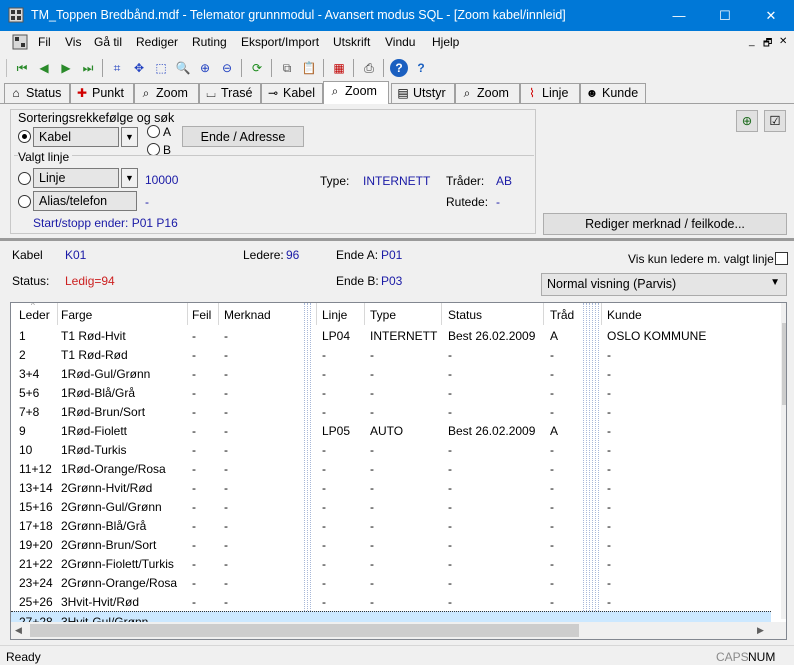 Image resolution: width=794 pixels, height=665 pixels. I want to click on calculator-icon: ▦, so click(339, 68).